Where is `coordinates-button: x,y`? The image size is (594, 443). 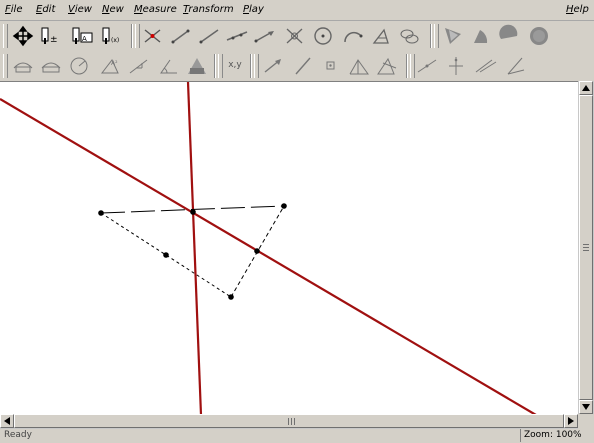 coordinates-button: x,y is located at coordinates (235, 66).